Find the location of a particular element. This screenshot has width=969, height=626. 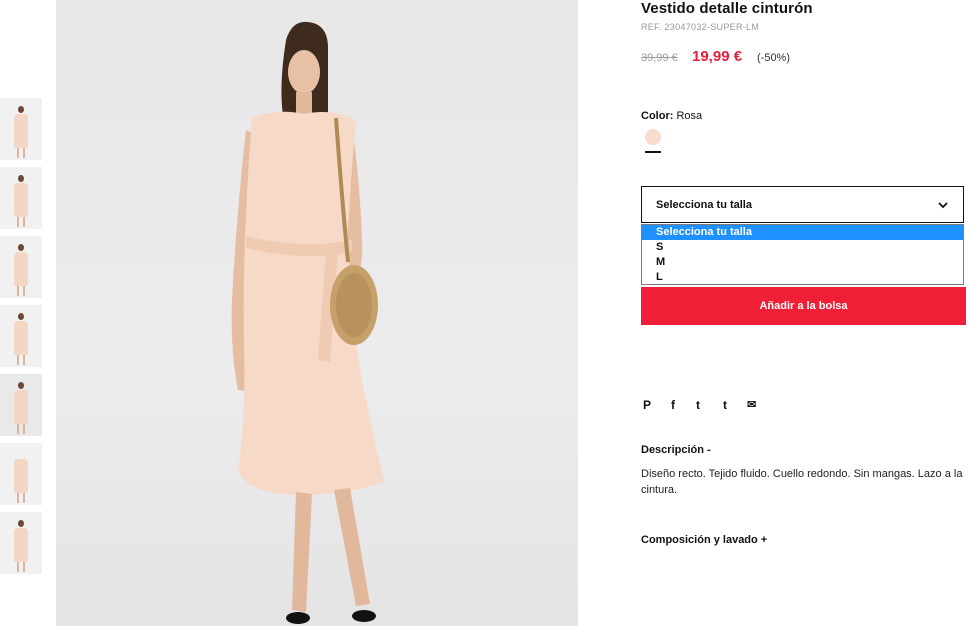

product-reference: REF. 23047032-SUPER-LM is located at coordinates (700, 27).